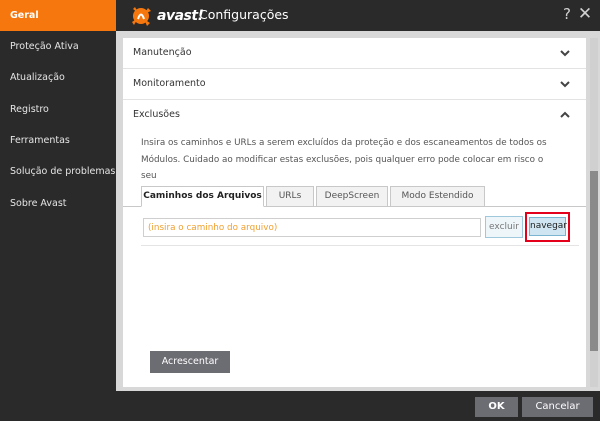 Image resolution: width=600 pixels, height=421 pixels. What do you see at coordinates (585, 14) in the screenshot?
I see `close-button: ✕` at bounding box center [585, 14].